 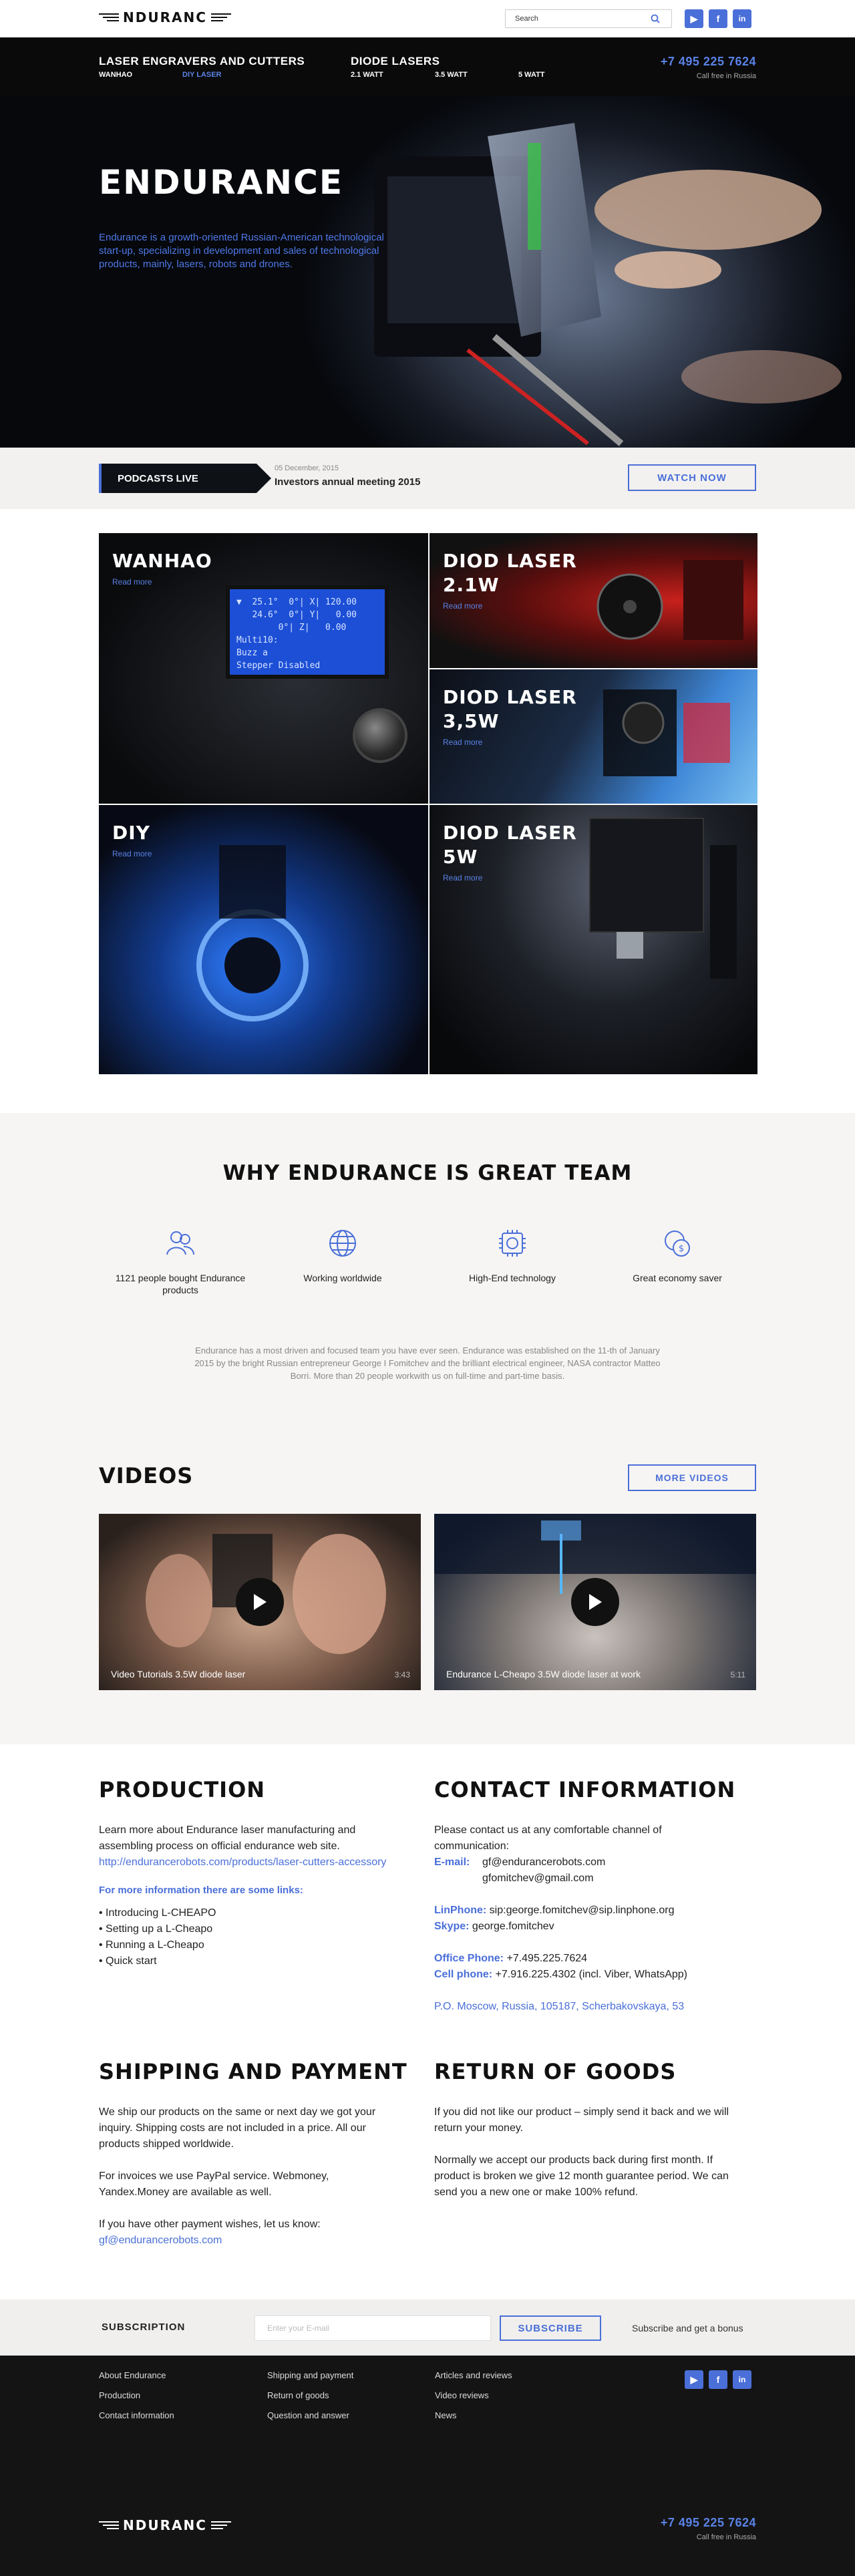 What do you see at coordinates (162, 561) in the screenshot?
I see `product-title: WANHAO` at bounding box center [162, 561].